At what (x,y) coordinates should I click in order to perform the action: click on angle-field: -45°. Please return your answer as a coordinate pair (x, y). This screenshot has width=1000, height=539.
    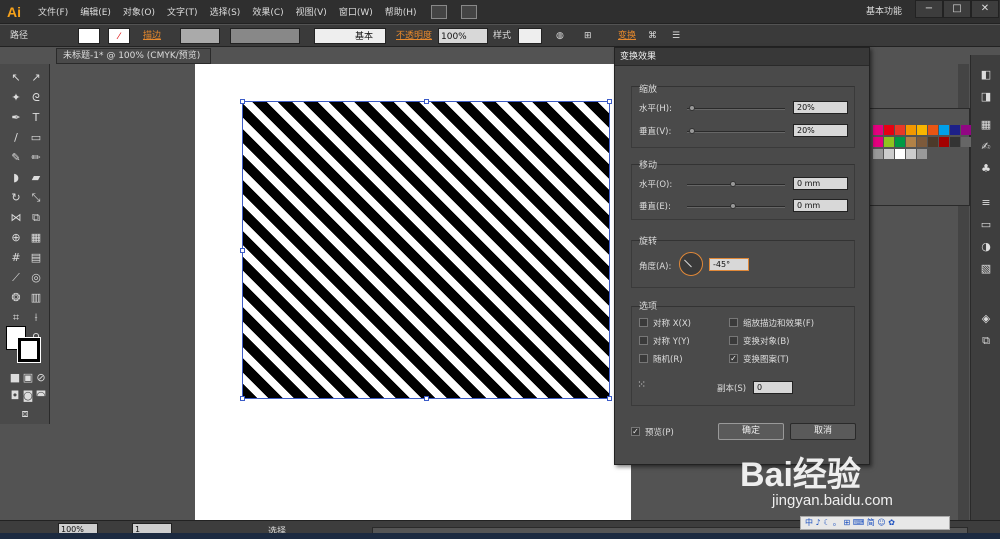
    Looking at the image, I should click on (729, 264).